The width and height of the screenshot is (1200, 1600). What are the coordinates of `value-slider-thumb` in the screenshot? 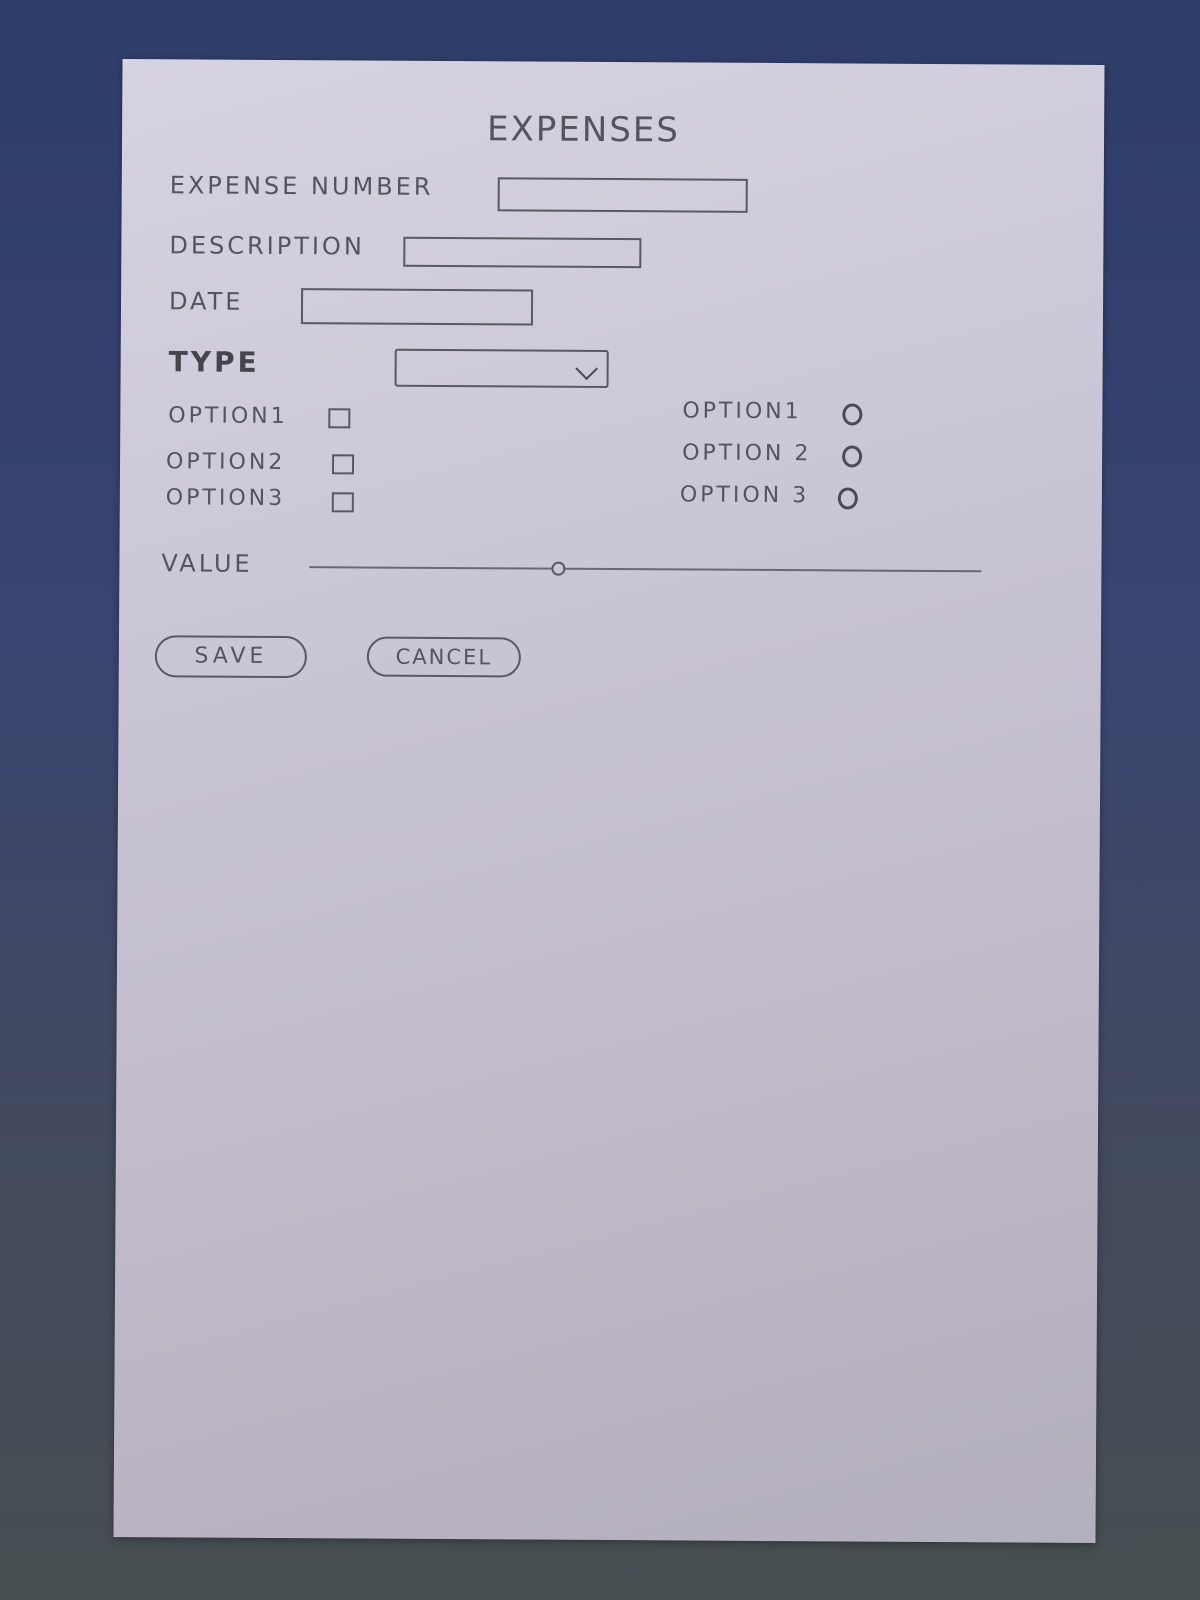 It's located at (558, 568).